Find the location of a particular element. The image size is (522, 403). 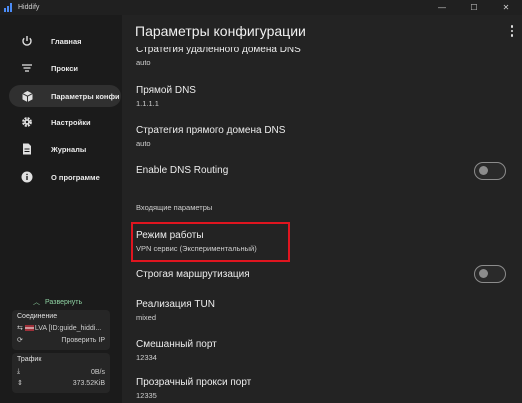

more-options-button is located at coordinates (512, 31).